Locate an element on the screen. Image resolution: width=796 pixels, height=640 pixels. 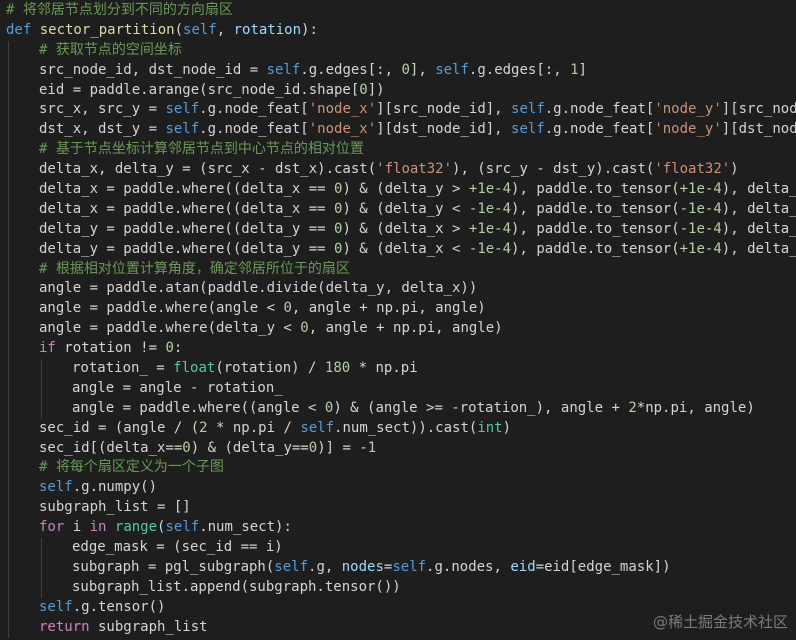
code-line: # 根据相对位置计算角度，确定邻居所位于的扇区 is located at coordinates (398, 269).